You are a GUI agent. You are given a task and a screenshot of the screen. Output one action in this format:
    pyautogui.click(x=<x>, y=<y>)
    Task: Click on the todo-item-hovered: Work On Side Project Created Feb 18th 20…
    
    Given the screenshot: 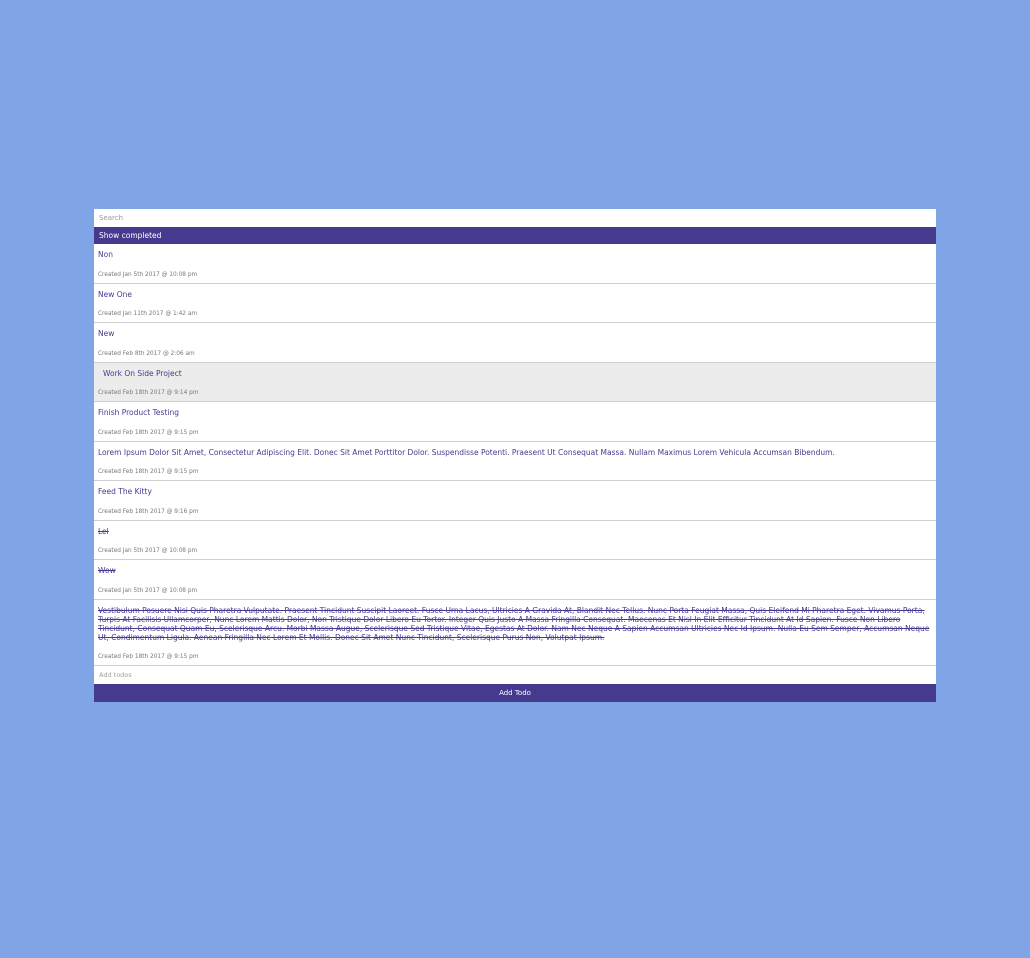 What is the action you would take?
    pyautogui.click(x=515, y=382)
    